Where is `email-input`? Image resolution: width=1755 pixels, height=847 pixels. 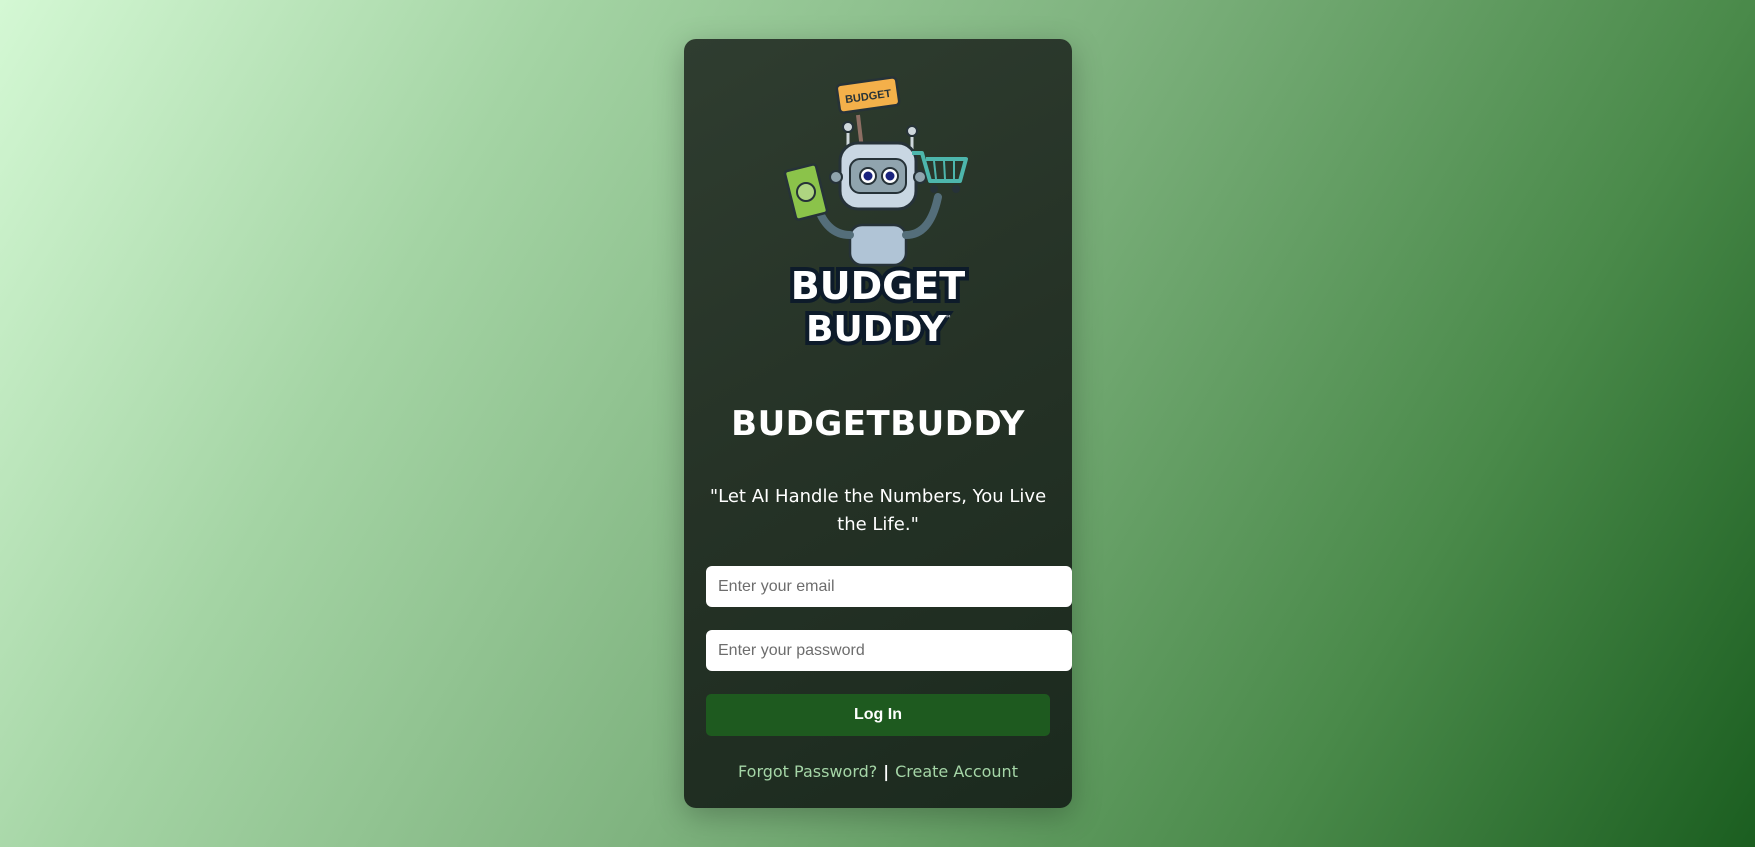 email-input is located at coordinates (889, 586).